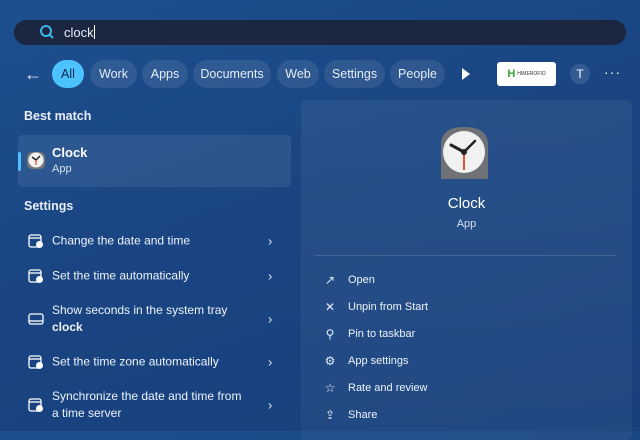 This screenshot has height=440, width=640. I want to click on best-match-title: Clock, so click(70, 152).